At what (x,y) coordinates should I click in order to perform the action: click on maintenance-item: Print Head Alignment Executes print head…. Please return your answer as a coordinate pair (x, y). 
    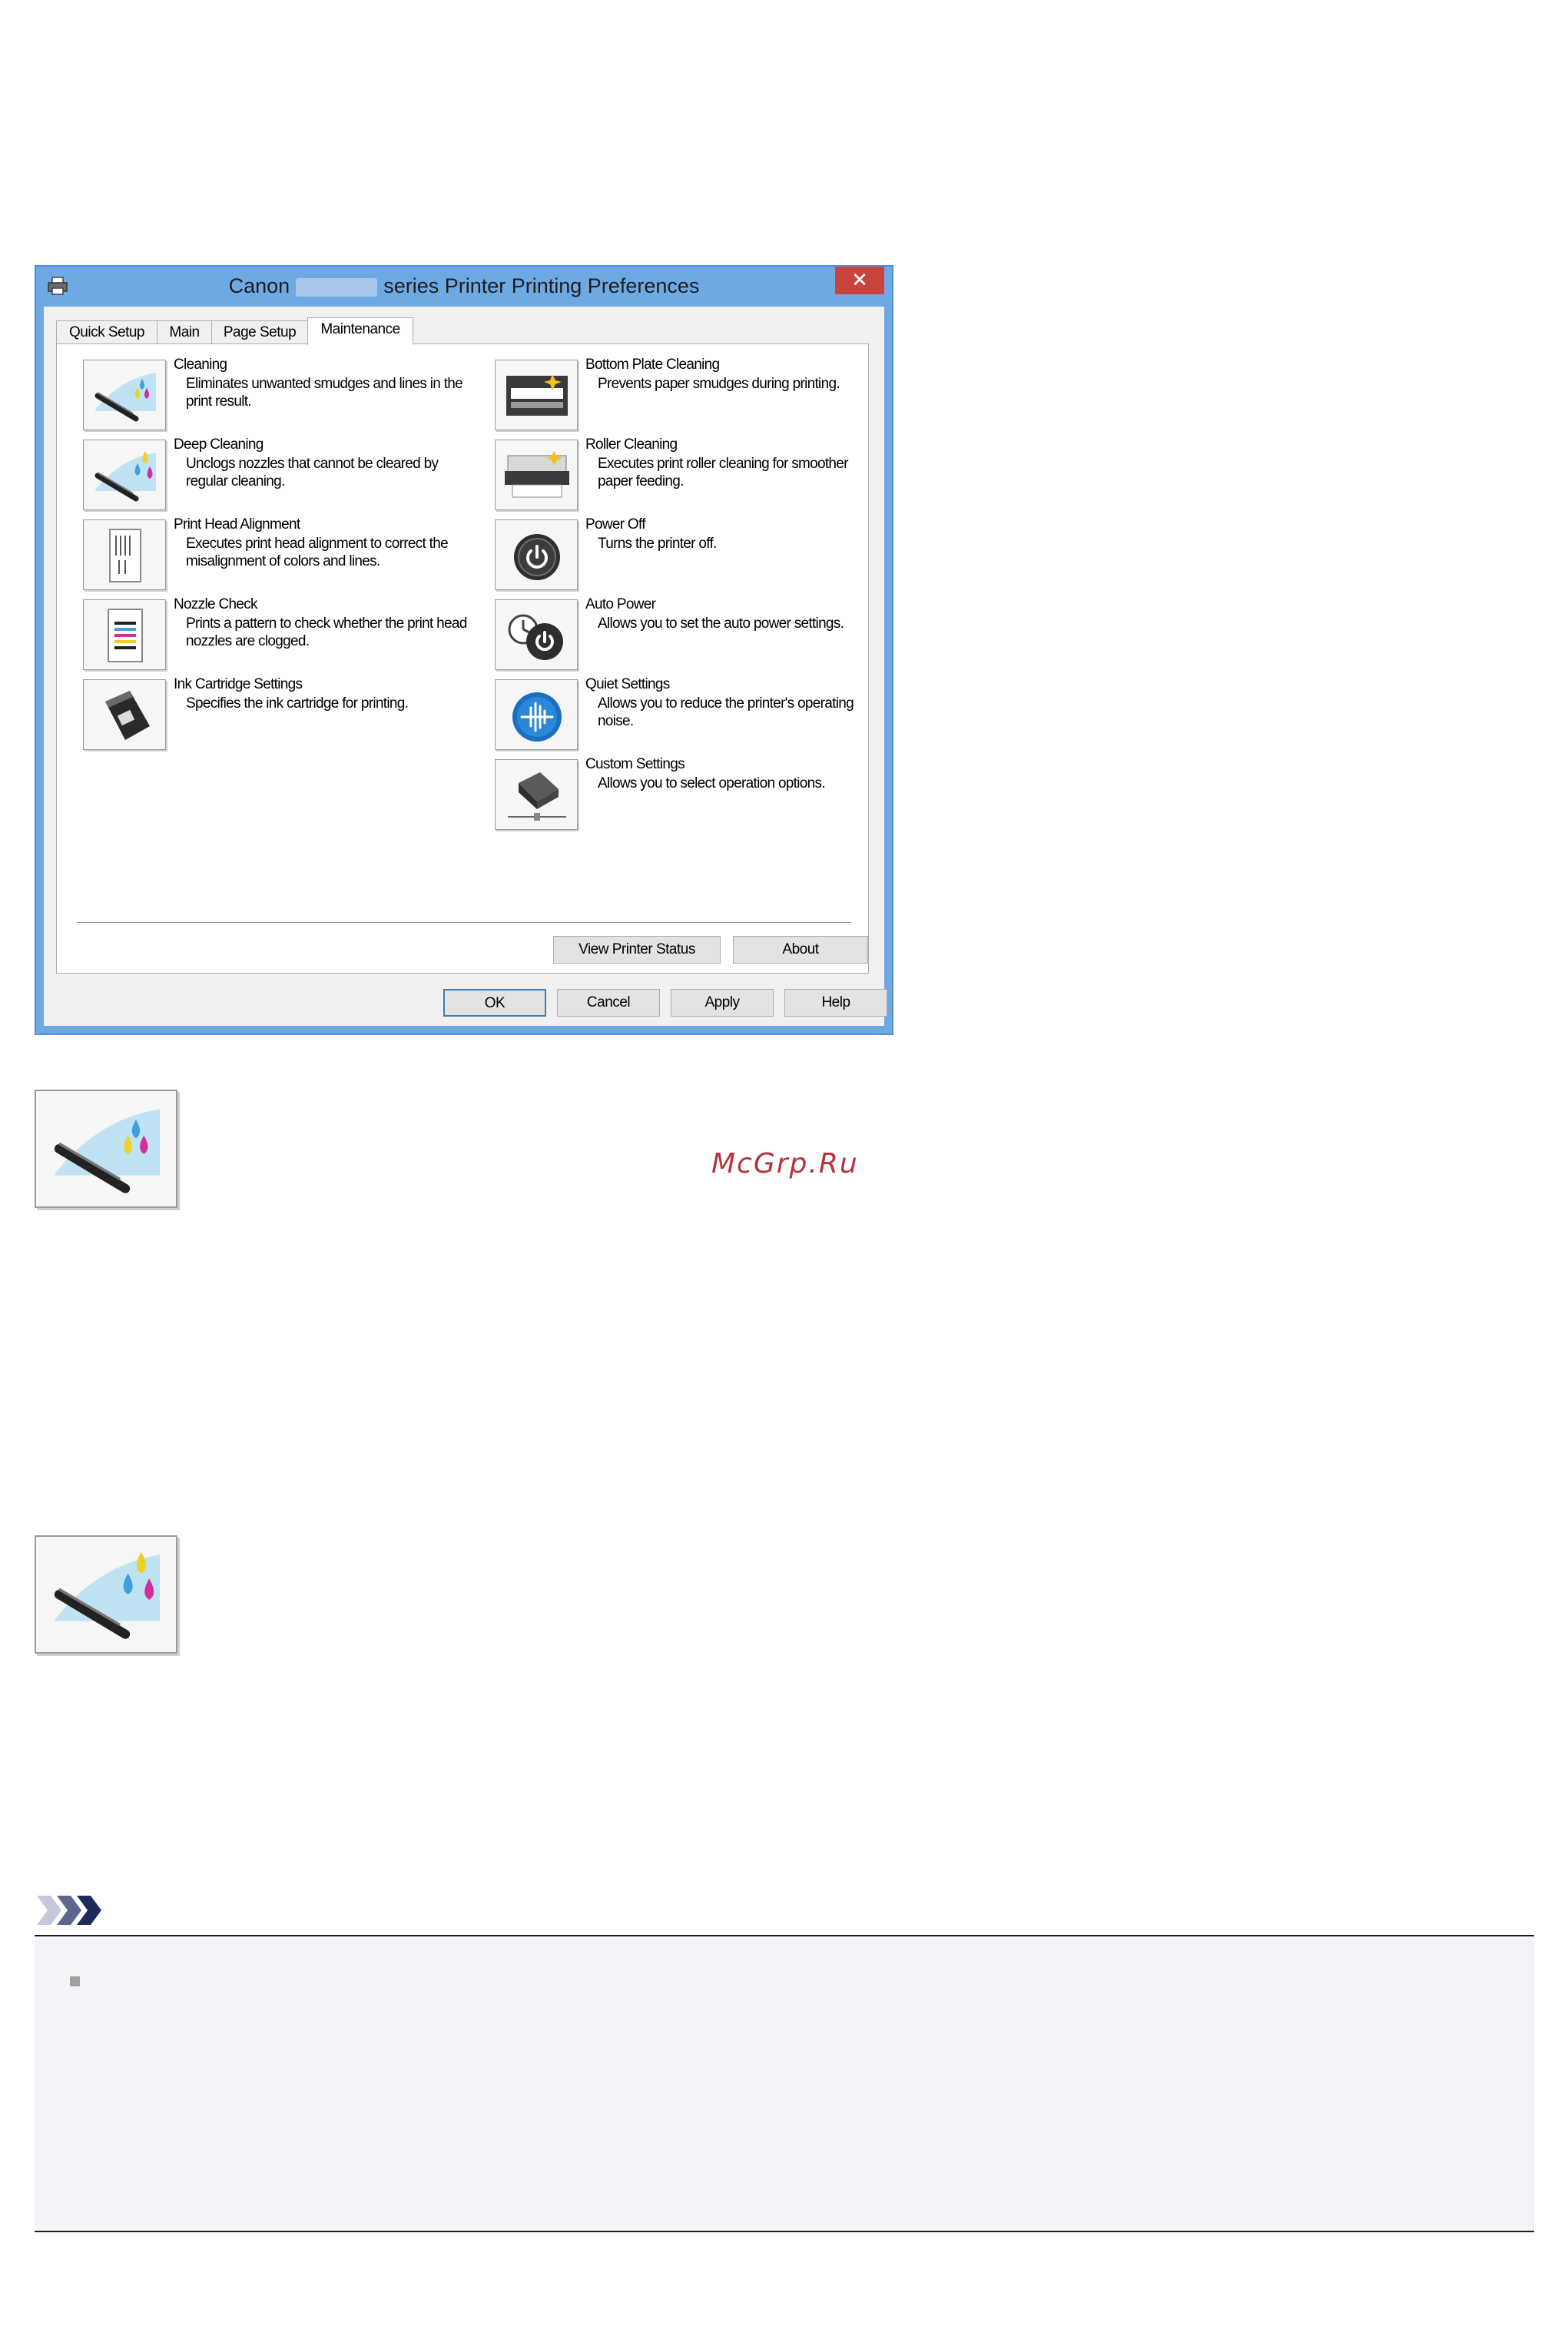
    Looking at the image, I should click on (282, 556).